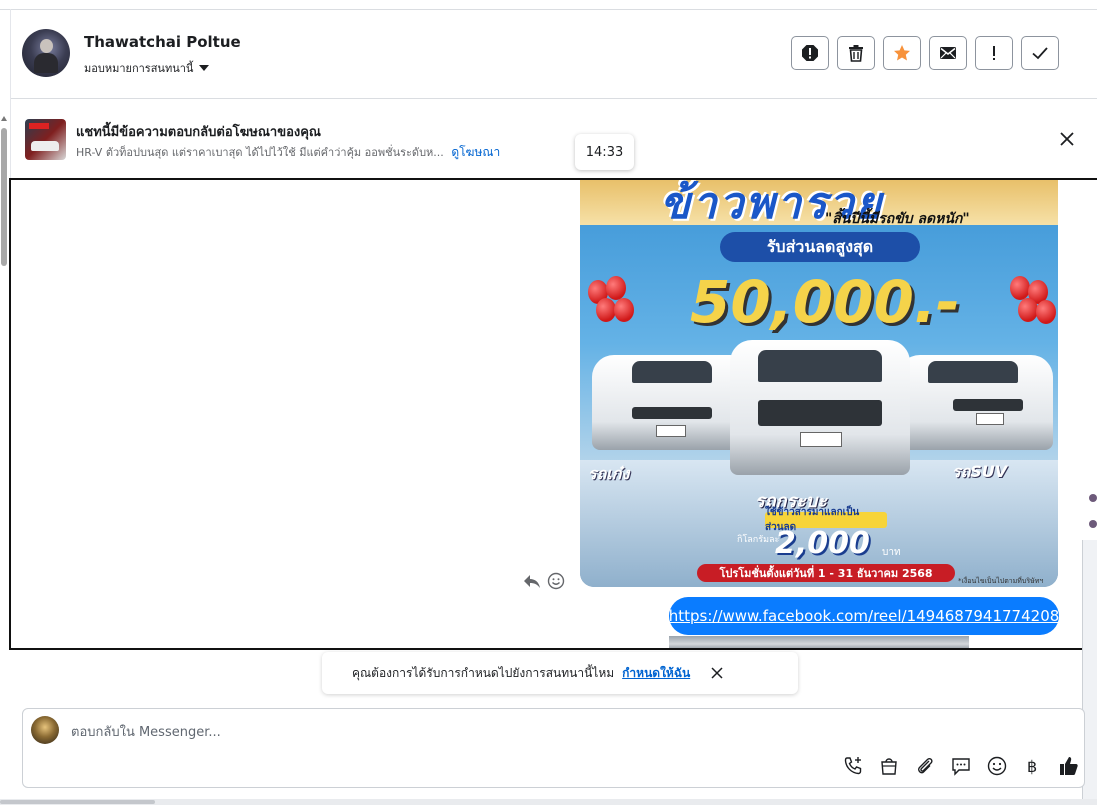 This screenshot has height=805, width=1097. What do you see at coordinates (997, 766) in the screenshot?
I see `emoji-icon` at bounding box center [997, 766].